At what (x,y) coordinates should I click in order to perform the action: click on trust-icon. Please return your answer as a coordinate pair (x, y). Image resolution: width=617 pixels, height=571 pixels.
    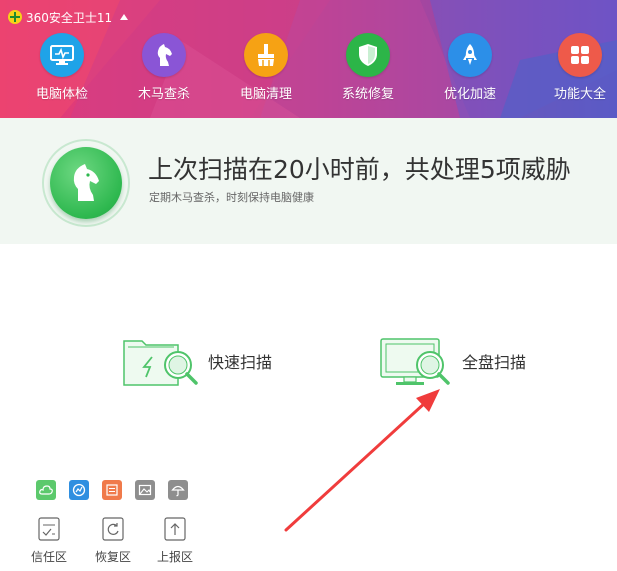
    Looking at the image, I should click on (49, 529).